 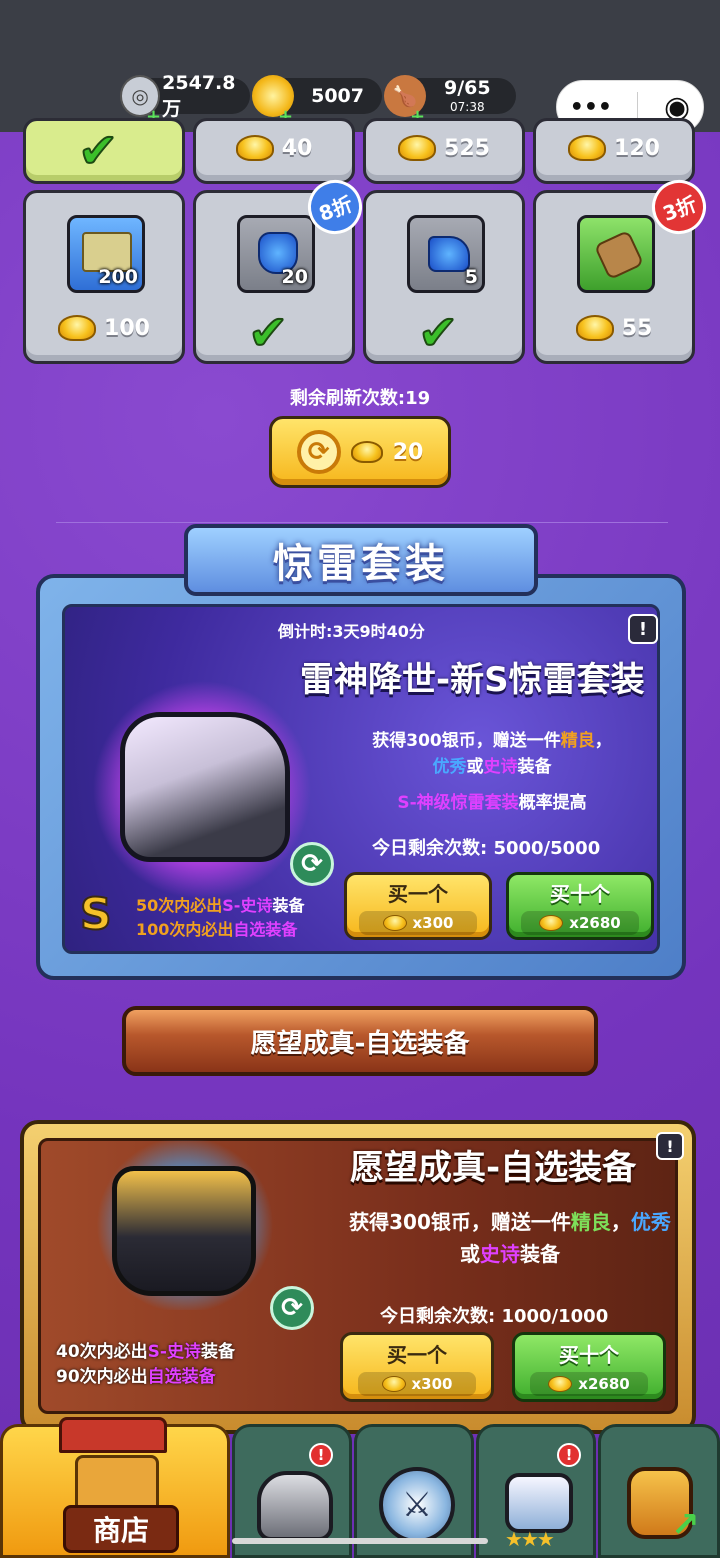 What do you see at coordinates (510, 1238) in the screenshot?
I see `wish-description: 获得300银币，赠送一件精良，优秀或史诗装备` at bounding box center [510, 1238].